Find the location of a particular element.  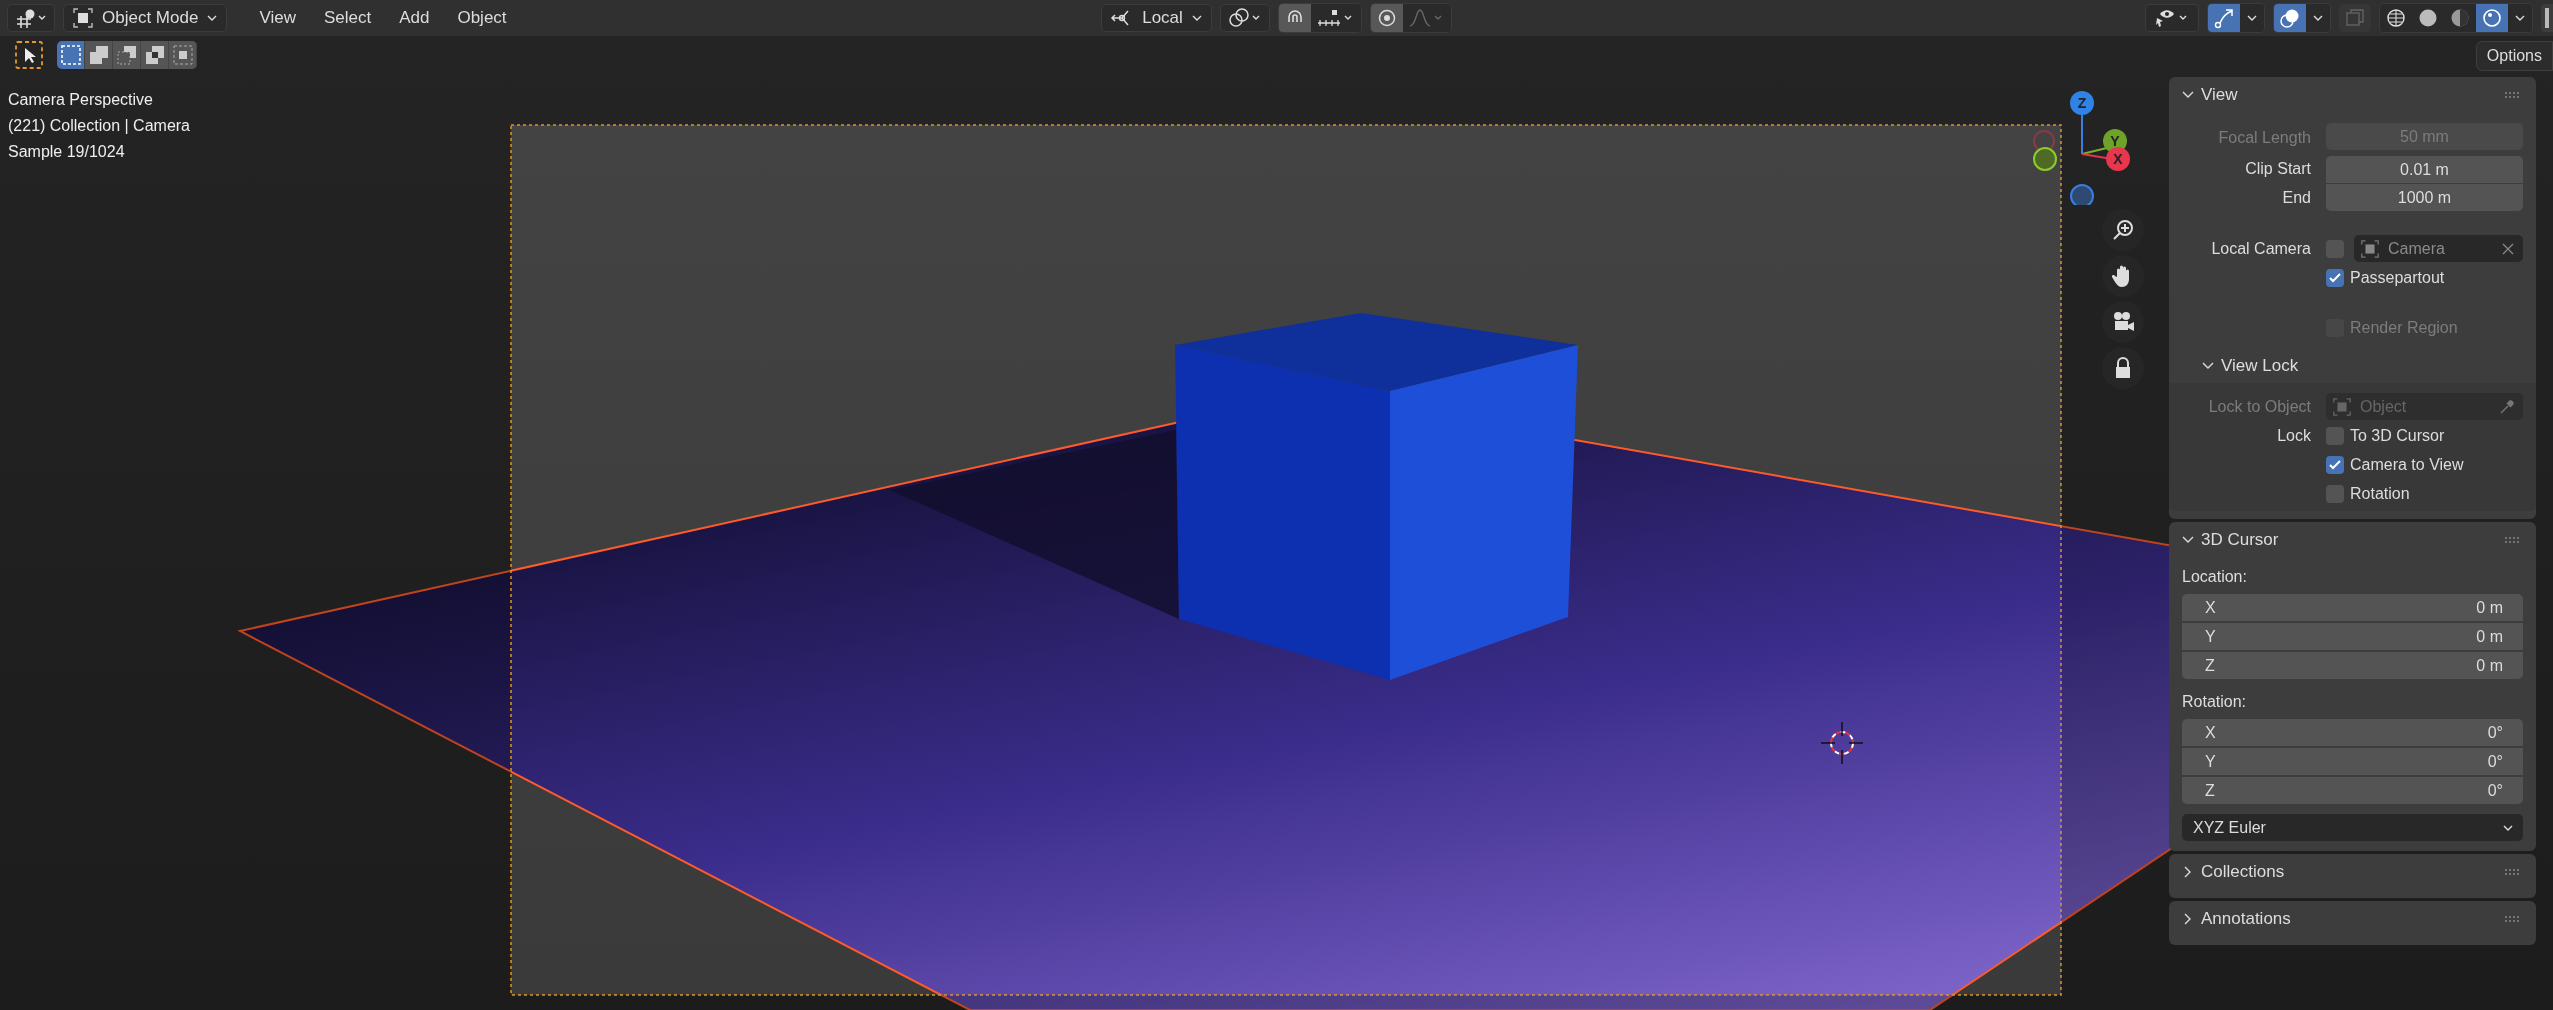

cursor-icon is located at coordinates (29, 55).